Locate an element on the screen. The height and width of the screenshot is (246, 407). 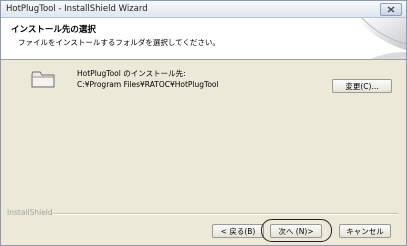
page-subtitle: ファイルをインストールするフォルダを選択してください。 is located at coordinates (119, 42).